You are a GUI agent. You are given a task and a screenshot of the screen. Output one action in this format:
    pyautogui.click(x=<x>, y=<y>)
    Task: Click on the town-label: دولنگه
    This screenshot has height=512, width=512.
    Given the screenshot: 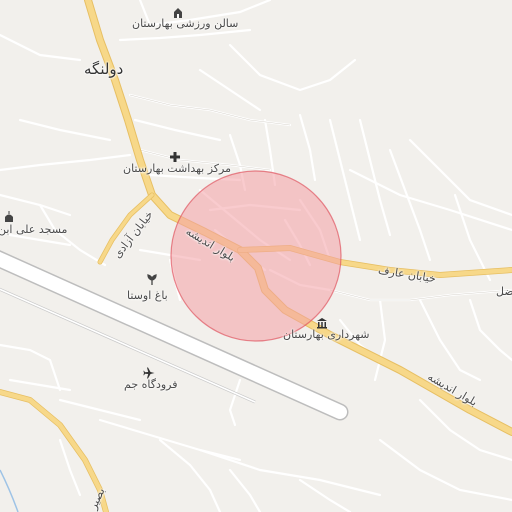 What is the action you would take?
    pyautogui.click(x=104, y=69)
    